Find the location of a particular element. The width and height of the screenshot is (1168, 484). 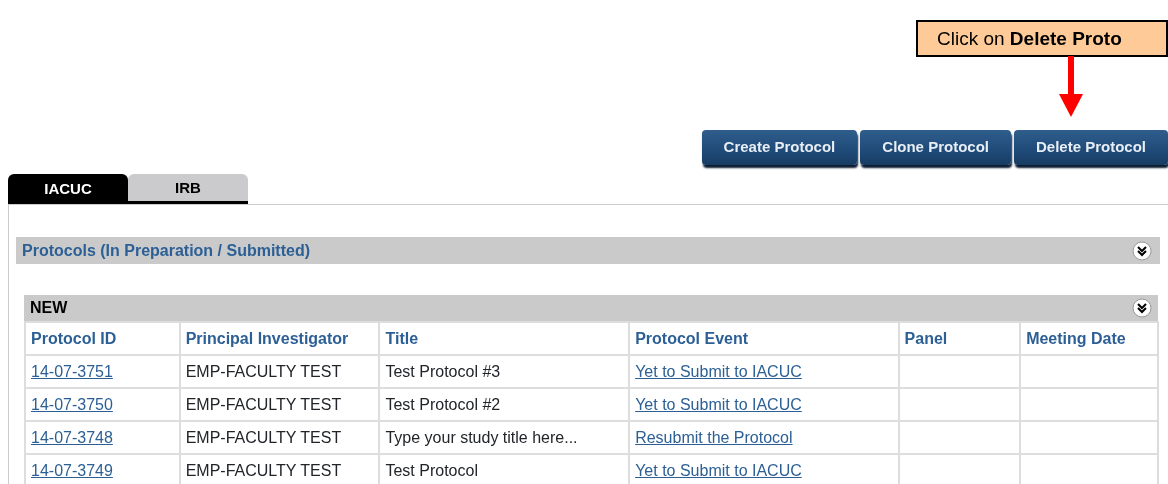

arrow is located at coordinates (1071, 86).